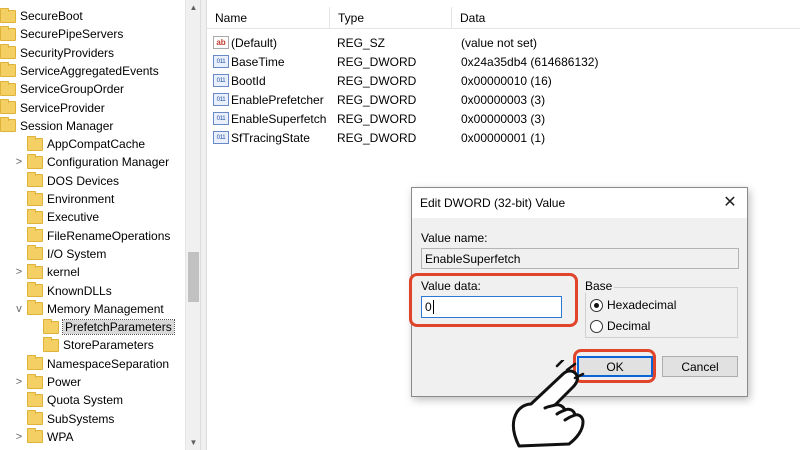 The height and width of the screenshot is (450, 800). What do you see at coordinates (700, 366) in the screenshot?
I see `cancel-button: Cancel` at bounding box center [700, 366].